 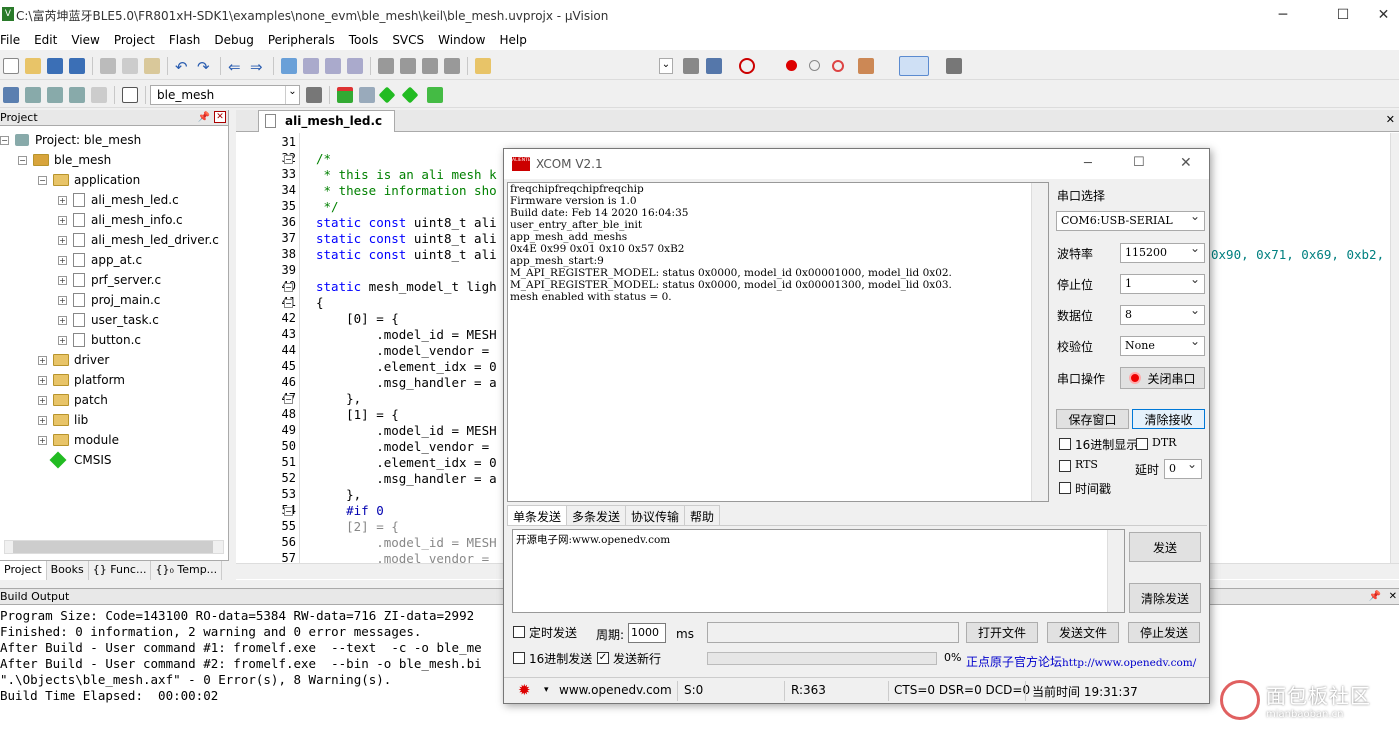 What do you see at coordinates (524, 690) in the screenshot?
I see `settings-gear-icon: ✹` at bounding box center [524, 690].